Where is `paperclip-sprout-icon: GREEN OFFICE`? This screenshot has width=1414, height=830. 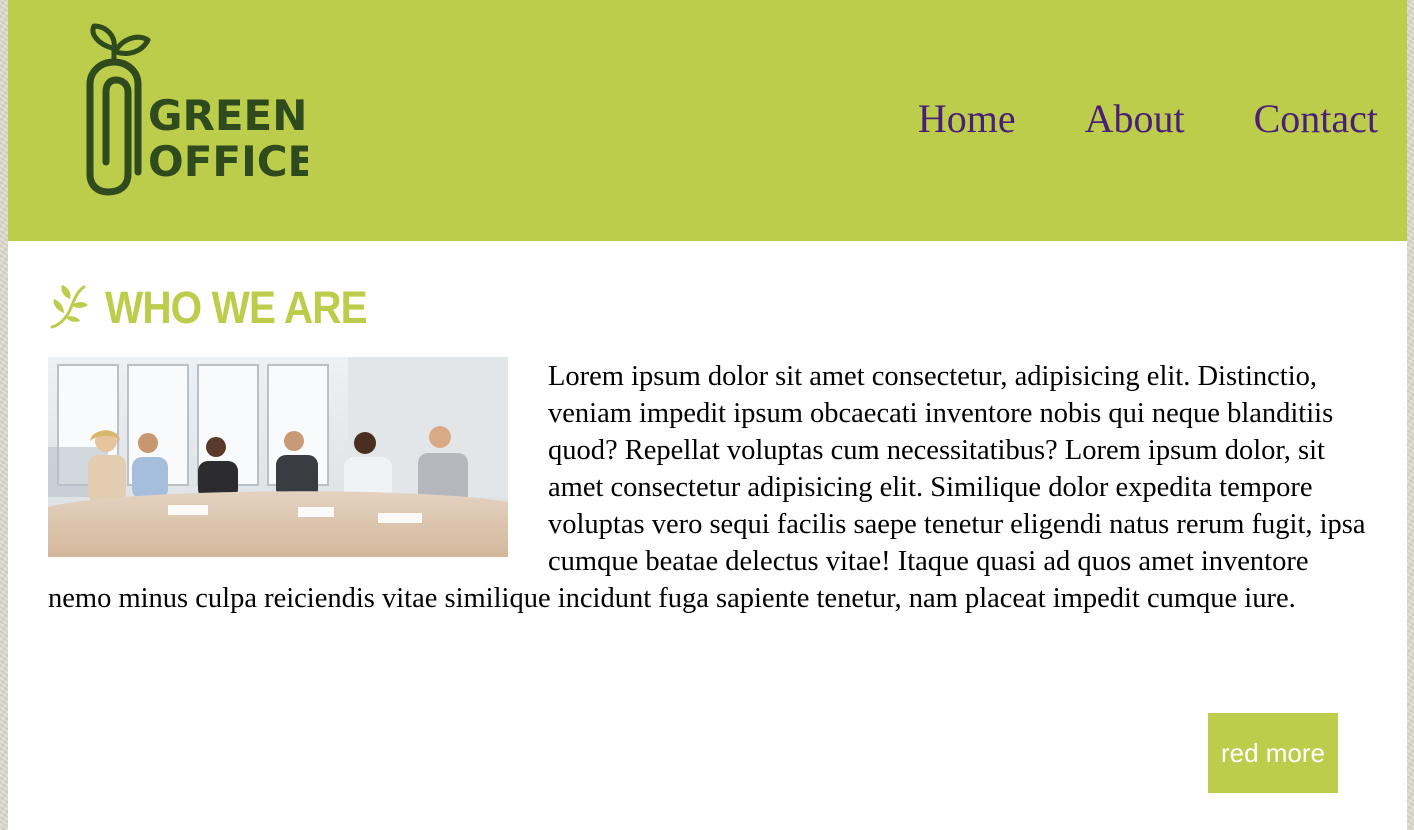
paperclip-sprout-icon: GREEN OFFICE is located at coordinates (197, 109).